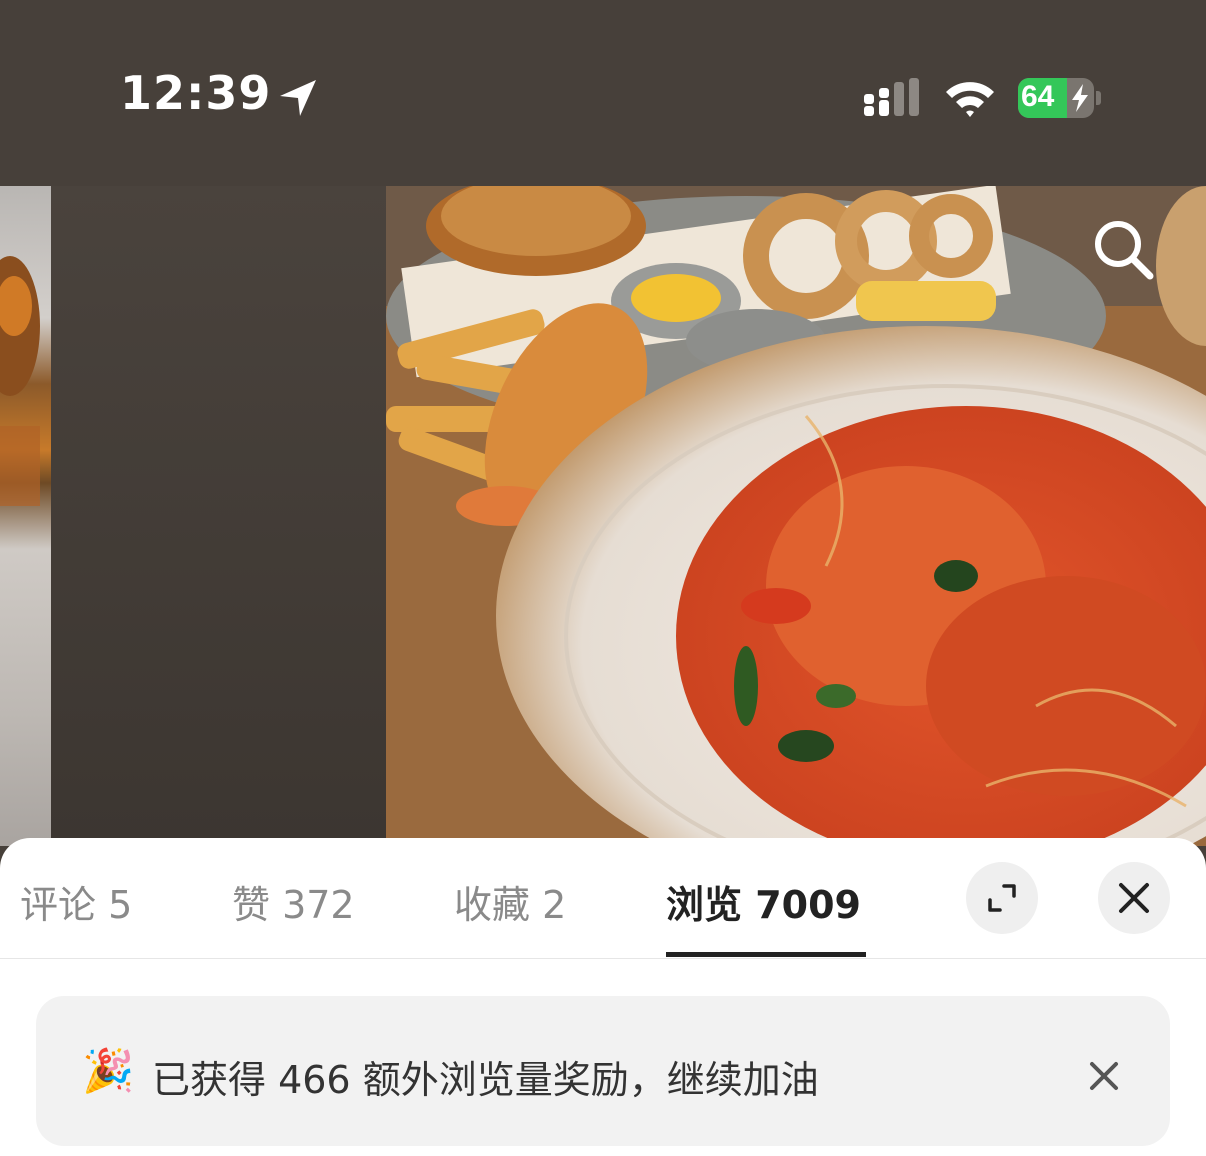 This screenshot has width=1206, height=1156. I want to click on party-popper-icon: 🎉, so click(108, 1070).